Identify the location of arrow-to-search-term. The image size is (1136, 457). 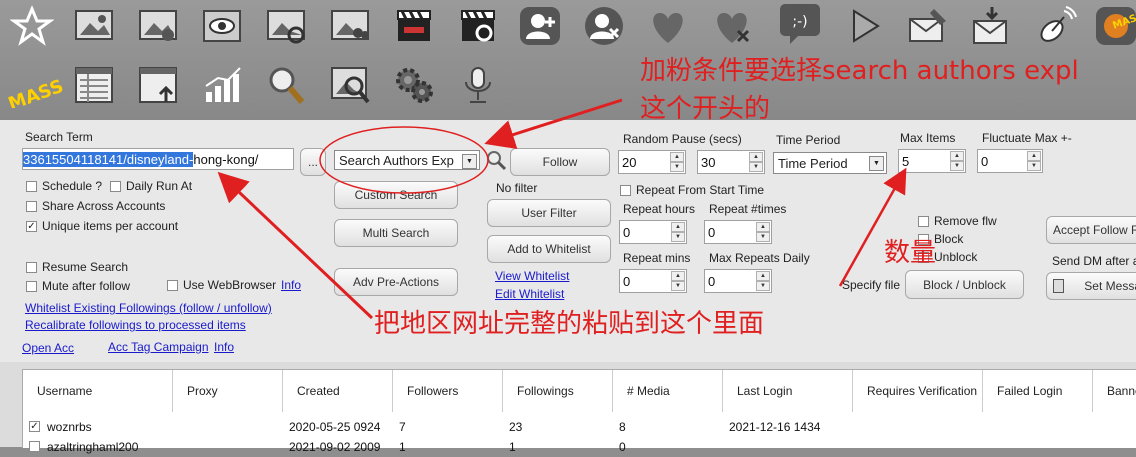
(295, 245).